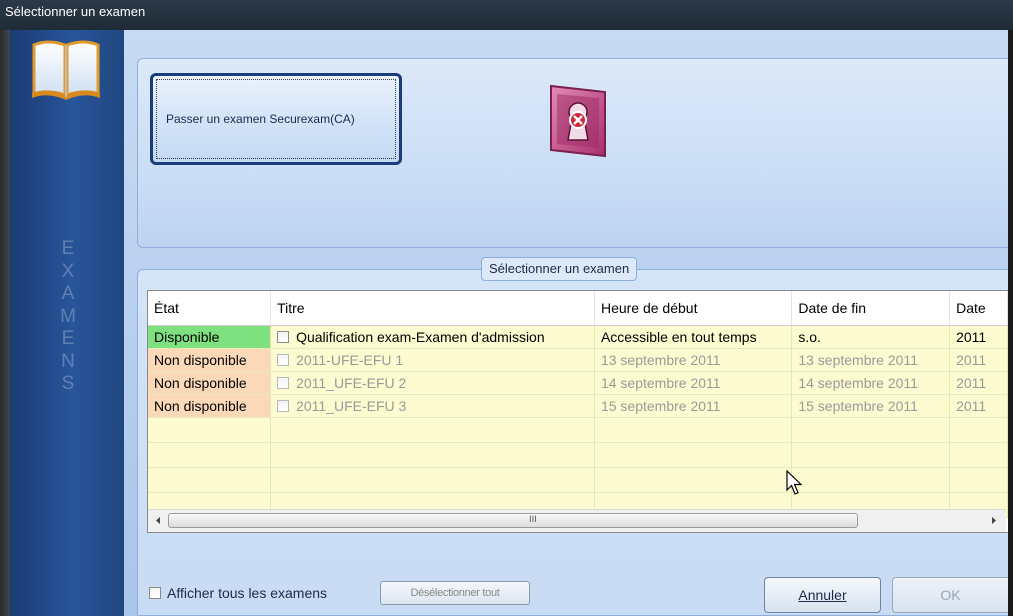 Image resolution: width=1013 pixels, height=616 pixels. What do you see at coordinates (978, 308) in the screenshot?
I see `column-header-date: Date` at bounding box center [978, 308].